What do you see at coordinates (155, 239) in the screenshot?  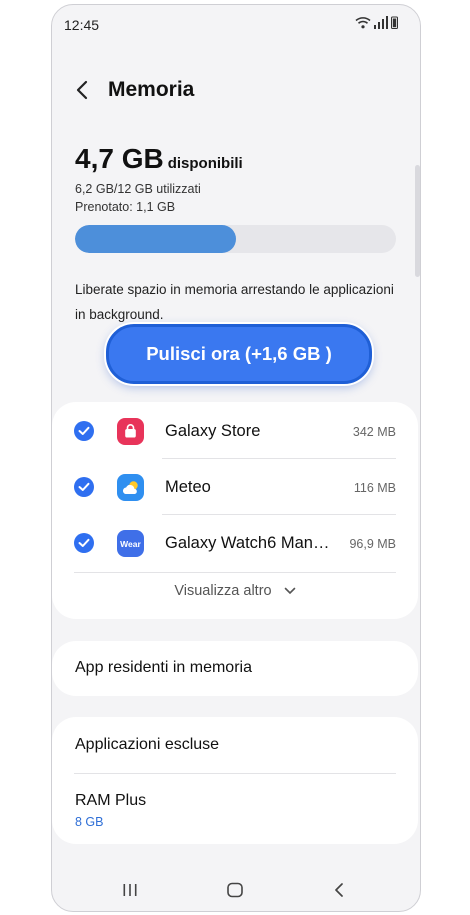 I see `memory-usage-fill` at bounding box center [155, 239].